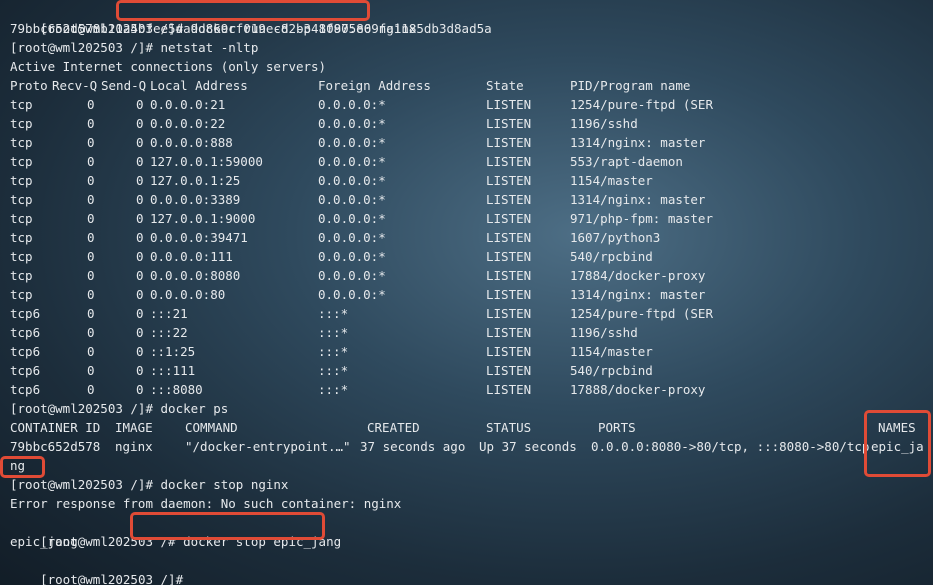  I want to click on netstat-cell-local-address: 127.0.0.1:25, so click(195, 180).